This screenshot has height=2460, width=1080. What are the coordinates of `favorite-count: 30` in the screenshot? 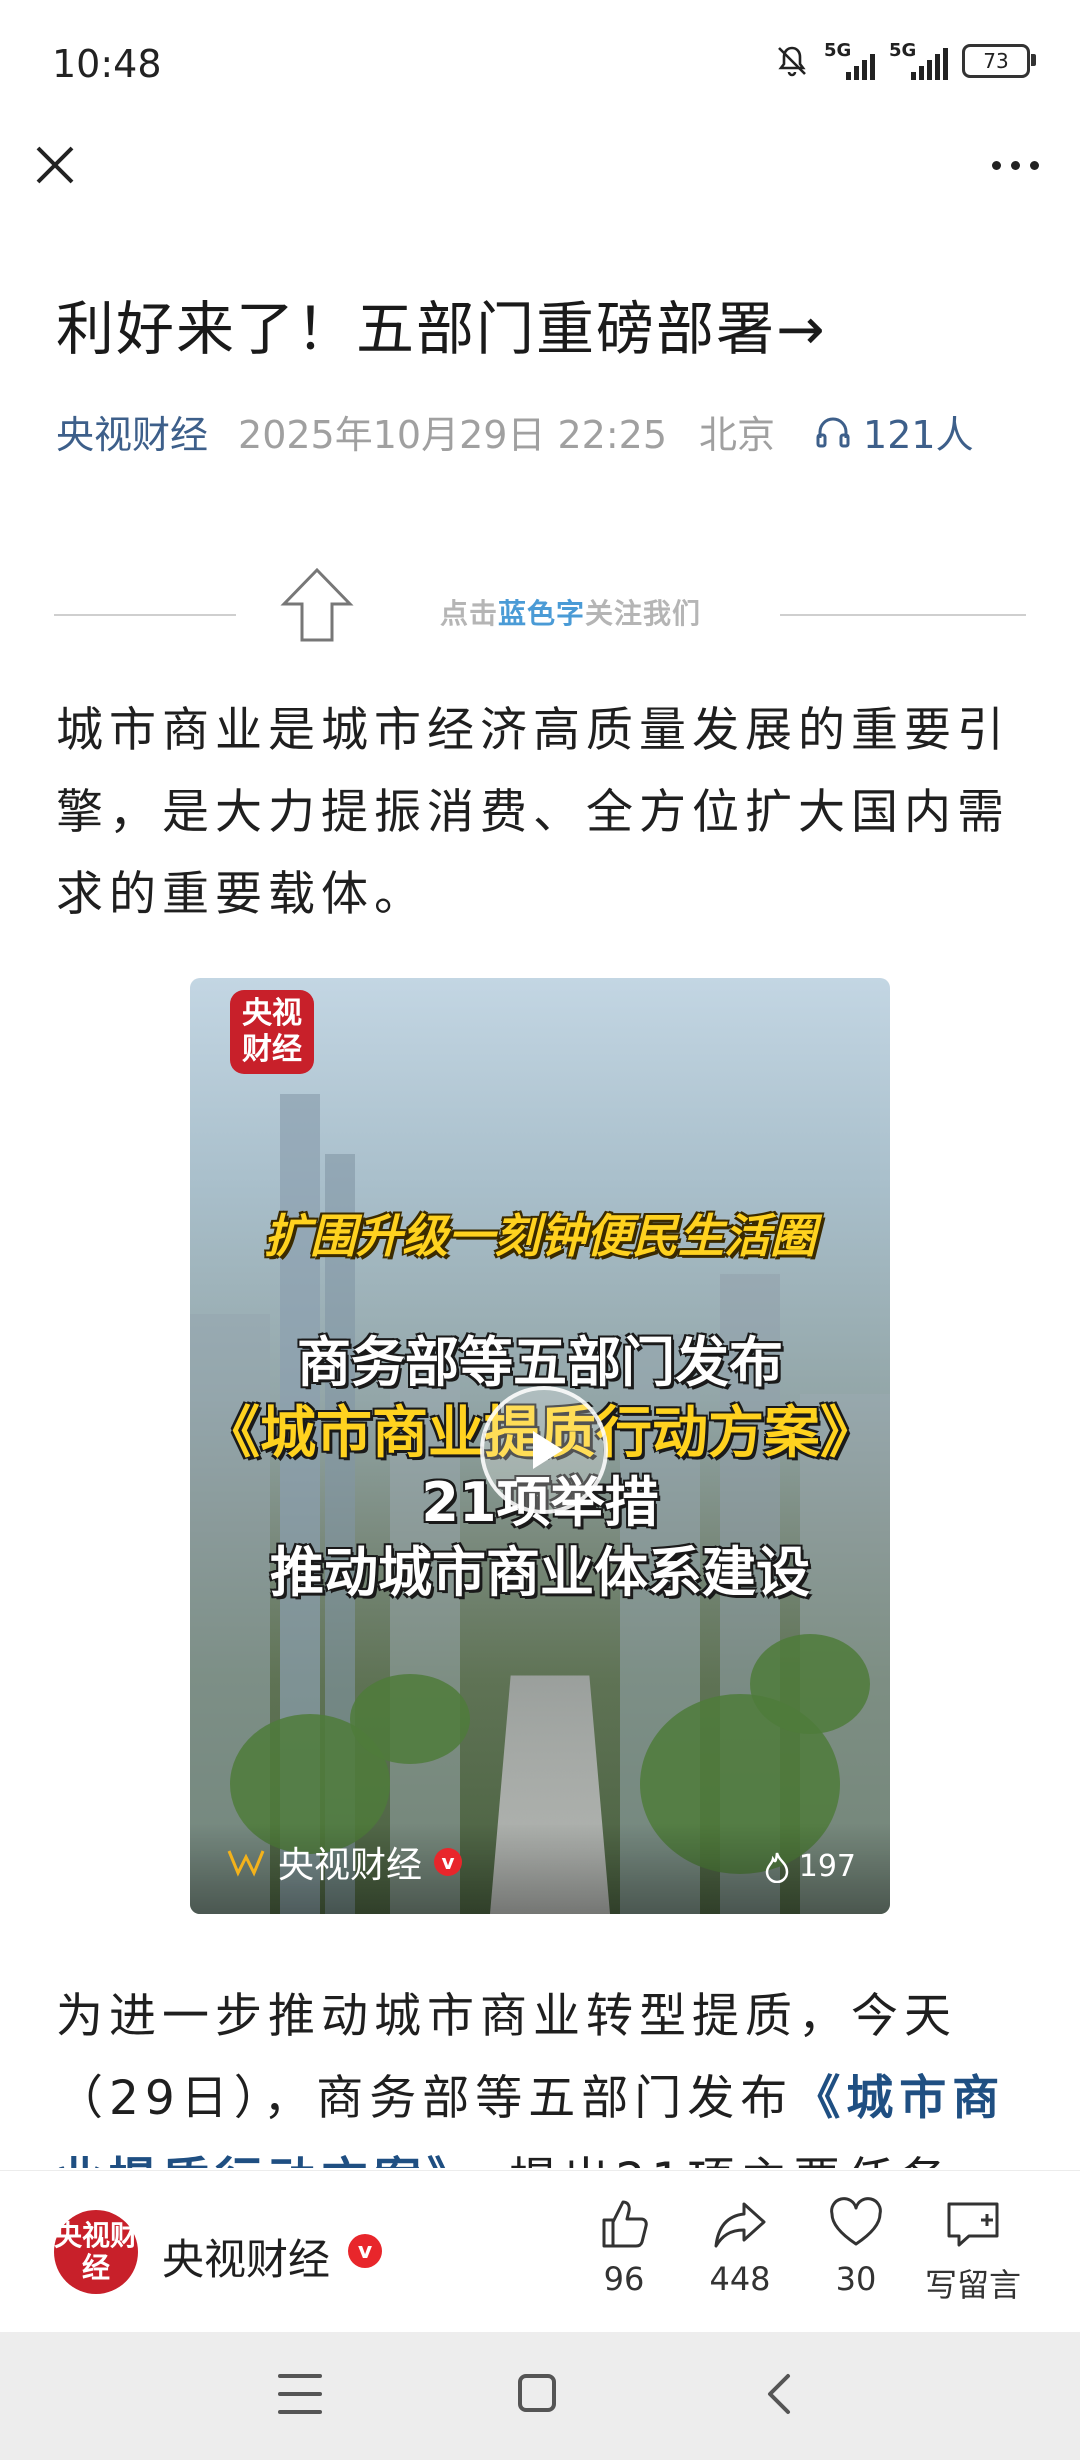 It's located at (856, 2279).